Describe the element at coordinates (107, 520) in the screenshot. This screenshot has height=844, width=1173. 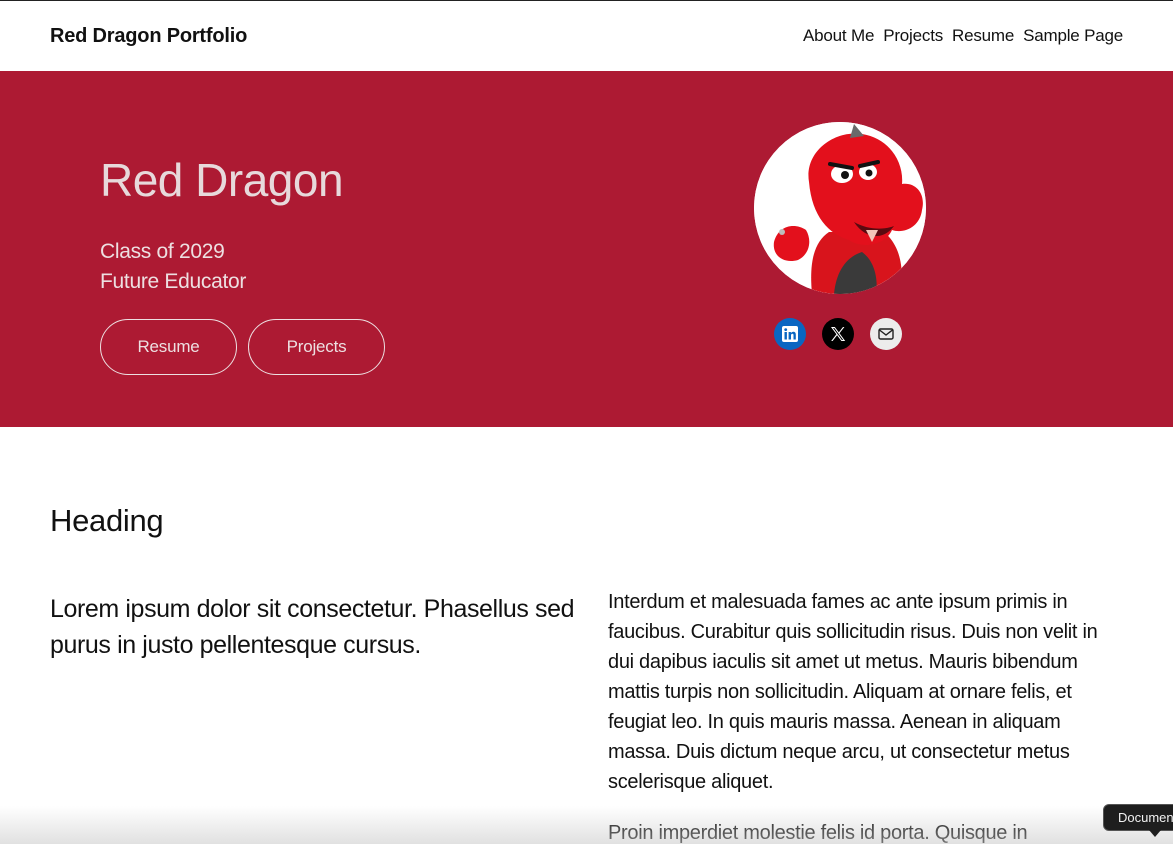
I see `section-heading: Heading` at that location.